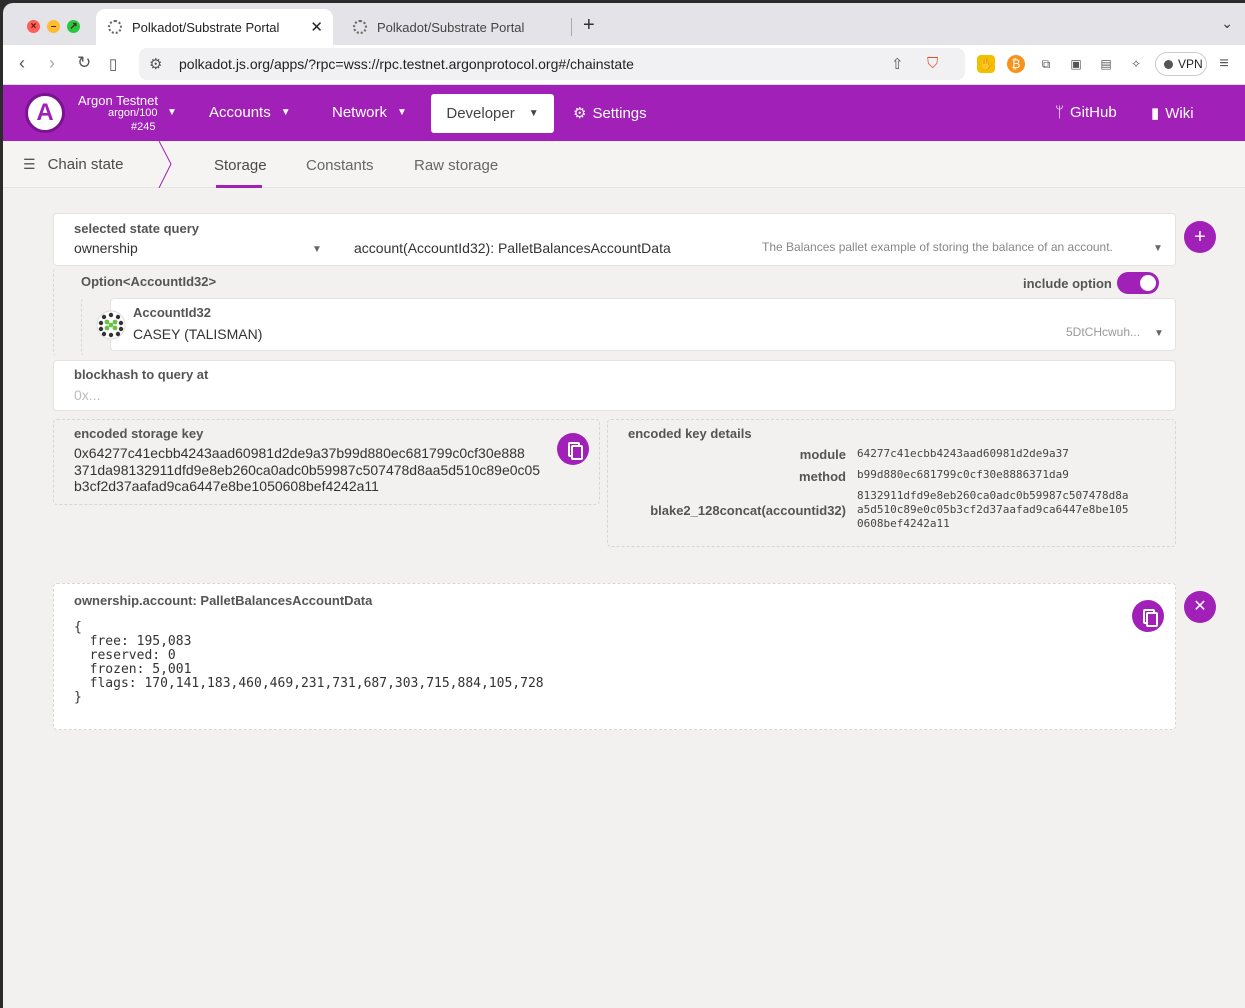 This screenshot has width=1245, height=1008. I want to click on bookmark-icon: ▯, so click(113, 64).